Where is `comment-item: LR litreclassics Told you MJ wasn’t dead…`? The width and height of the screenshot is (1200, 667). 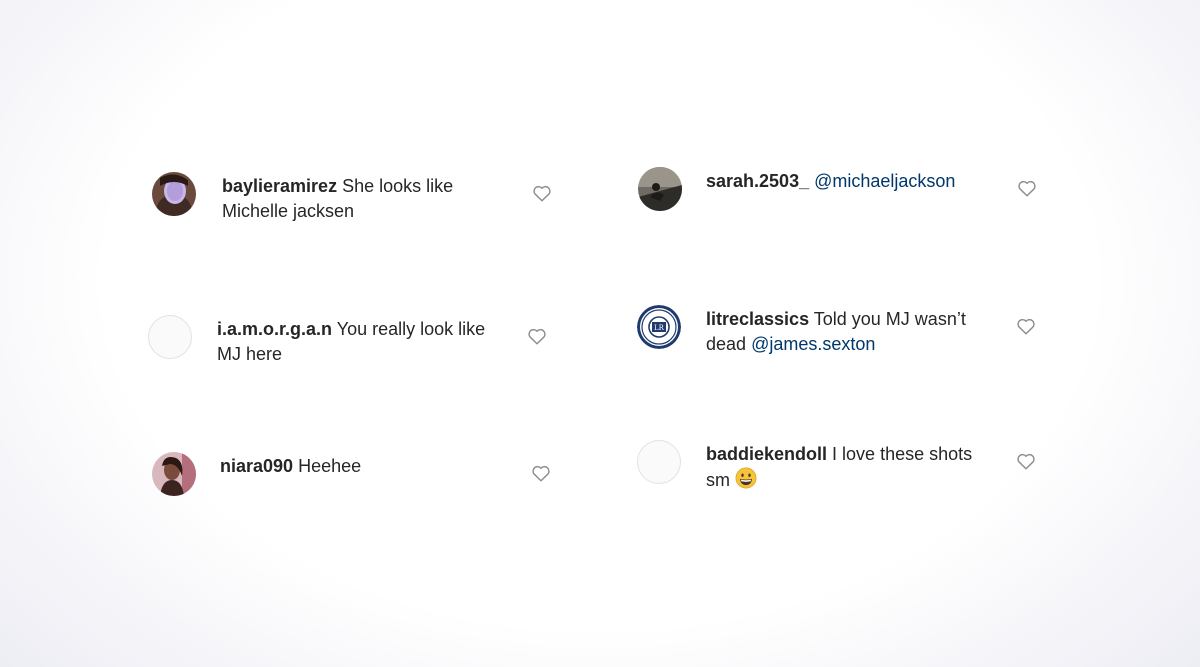 comment-item: LR litreclassics Told you MJ wasn’t dead… is located at coordinates (842, 335).